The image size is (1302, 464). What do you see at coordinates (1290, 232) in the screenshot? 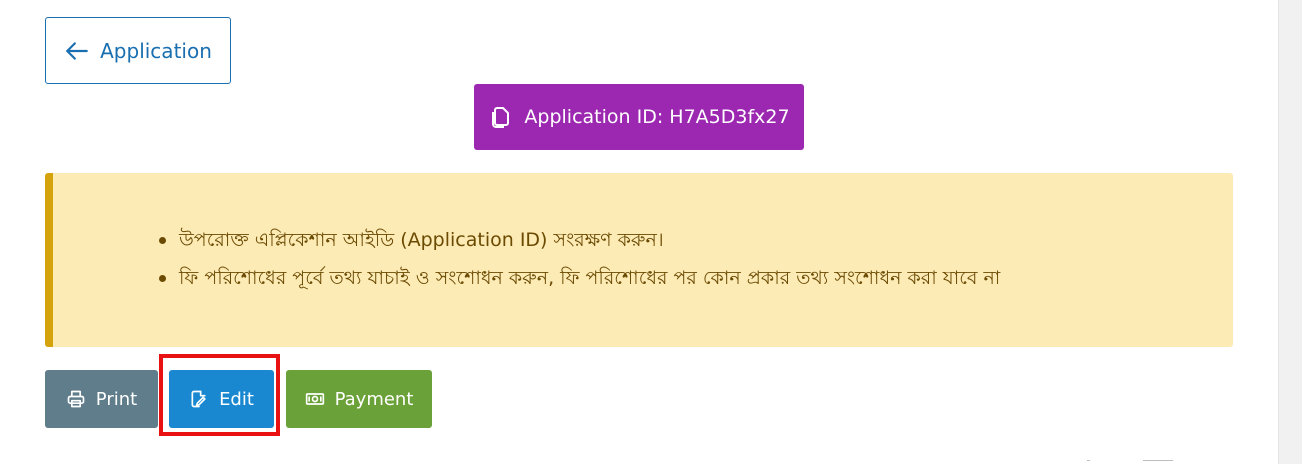
I see `vertical-scrollbar` at bounding box center [1290, 232].